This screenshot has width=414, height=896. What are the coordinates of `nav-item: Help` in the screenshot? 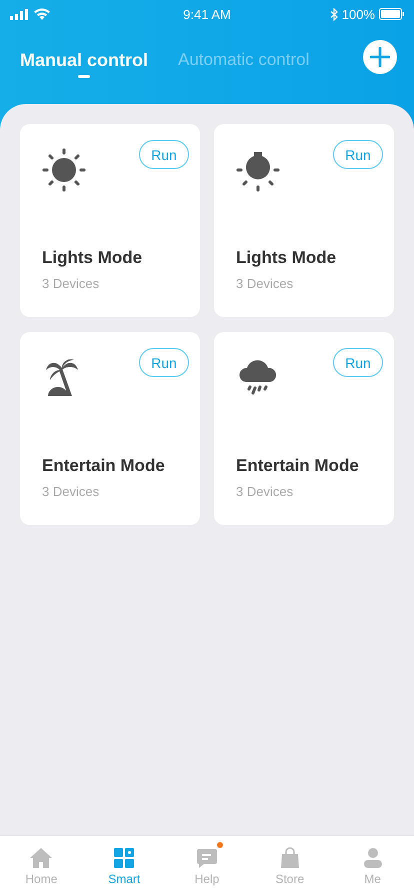 It's located at (207, 866).